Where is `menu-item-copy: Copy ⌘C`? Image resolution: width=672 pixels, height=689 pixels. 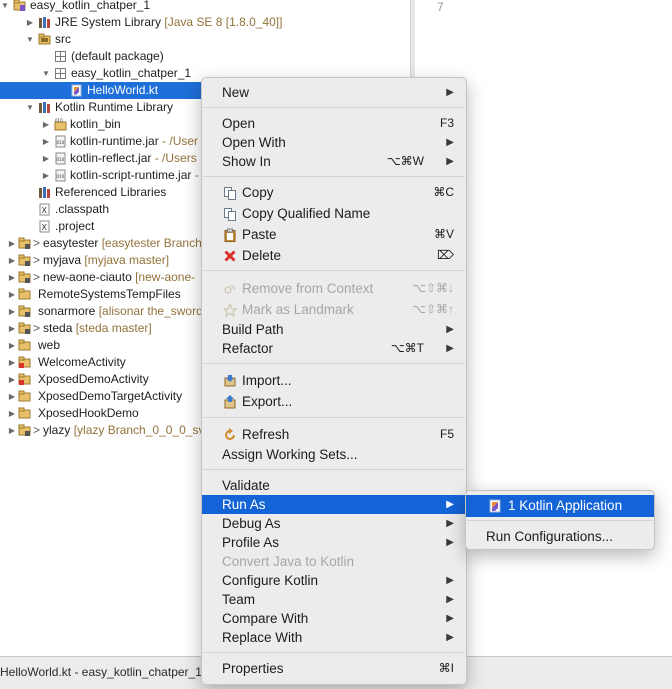
menu-item-copy: Copy ⌘C is located at coordinates (334, 192).